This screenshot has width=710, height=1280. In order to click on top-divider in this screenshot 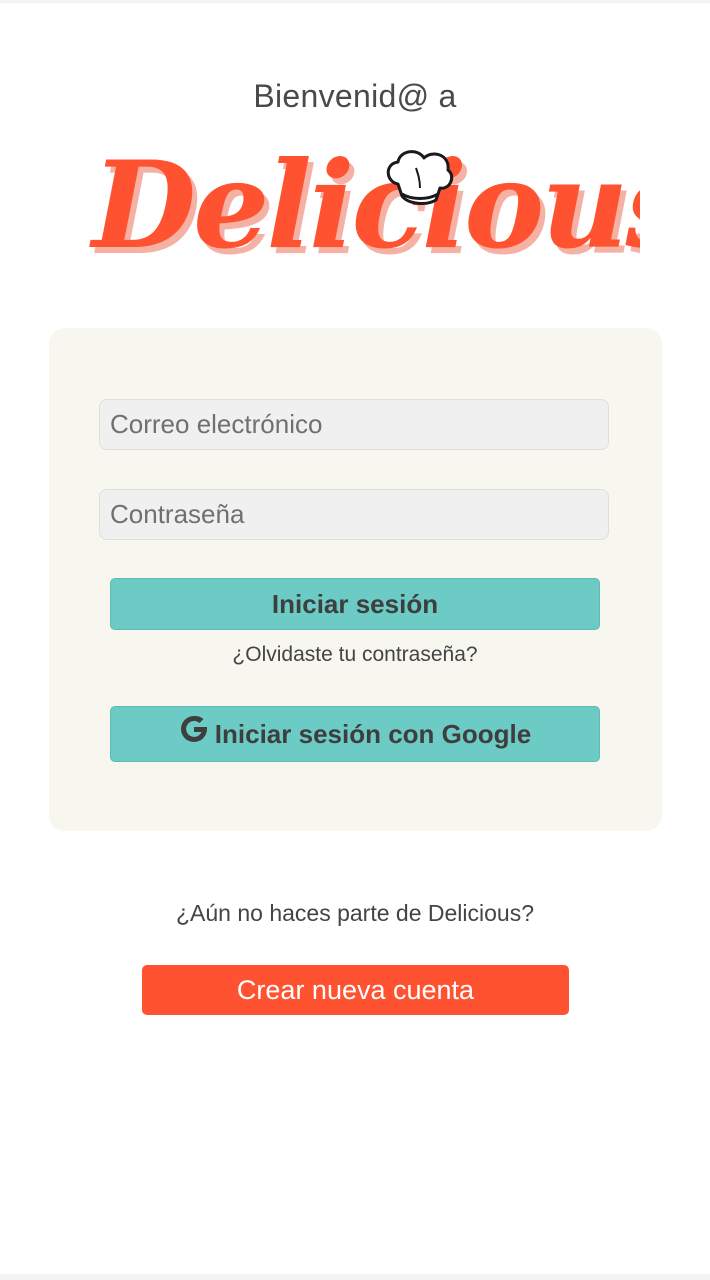, I will do `click(355, 1)`.